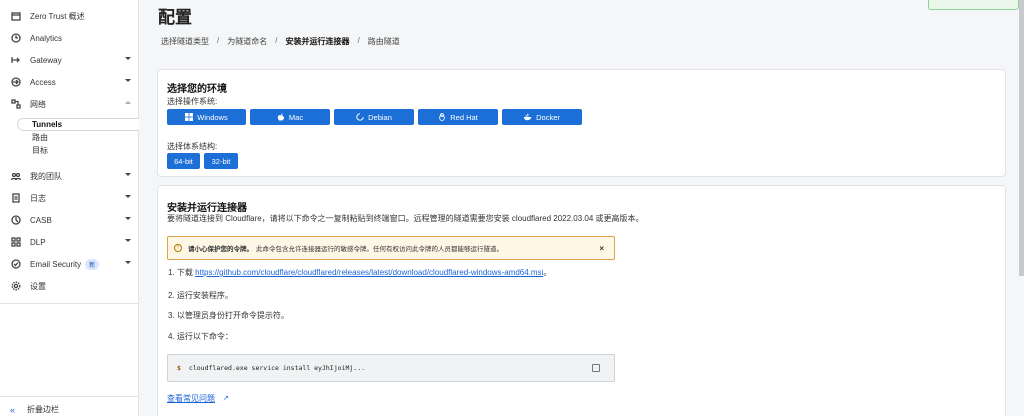 This screenshot has width=1024, height=416. What do you see at coordinates (360, 117) in the screenshot?
I see `debian-icon` at bounding box center [360, 117].